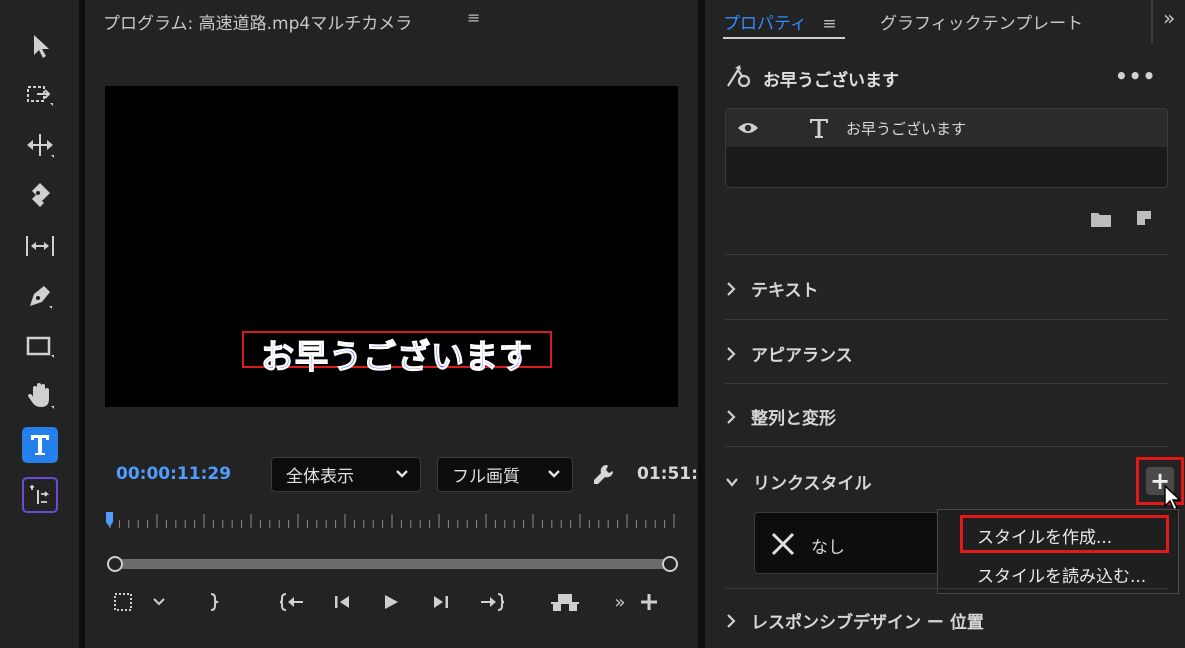  What do you see at coordinates (783, 544) in the screenshot?
I see `close-icon` at bounding box center [783, 544].